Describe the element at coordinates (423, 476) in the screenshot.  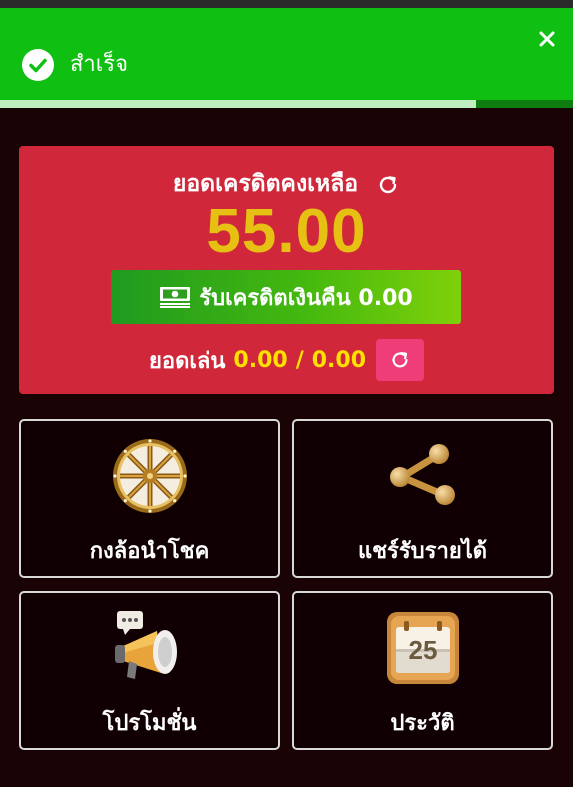
I see `share-icon` at that location.